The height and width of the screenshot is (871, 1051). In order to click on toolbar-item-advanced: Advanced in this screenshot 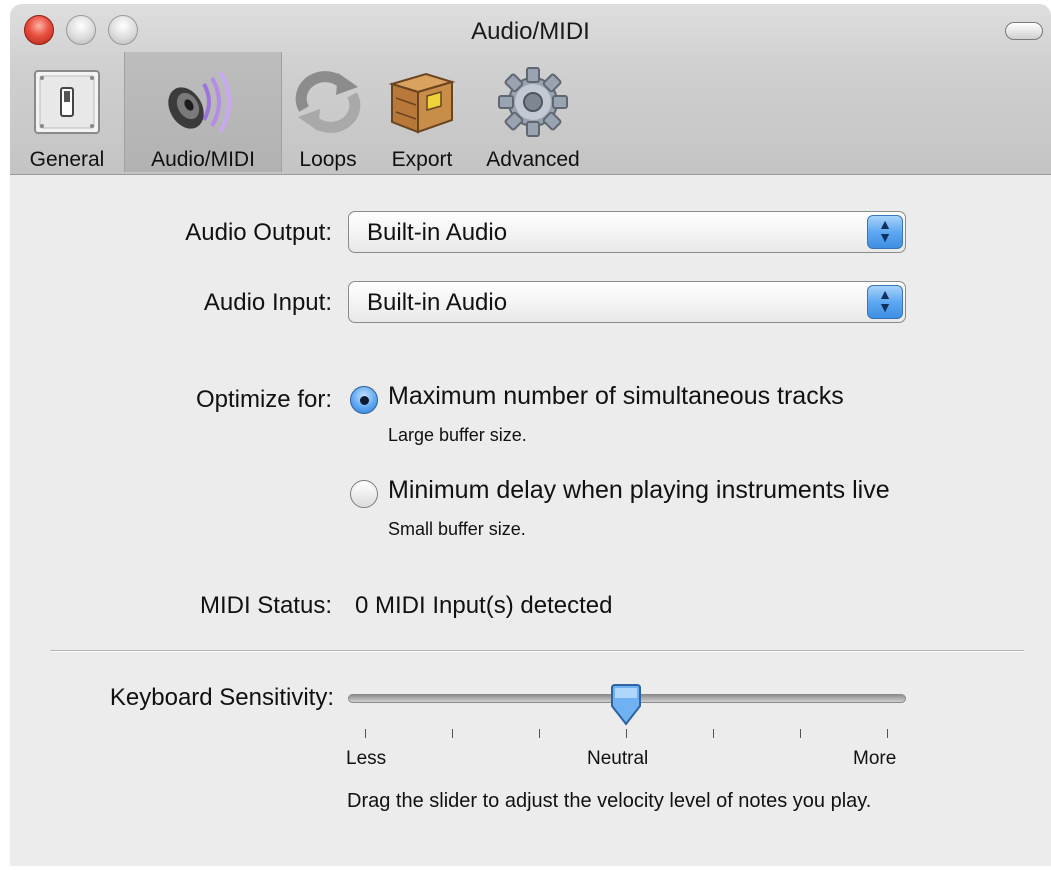, I will do `click(533, 112)`.